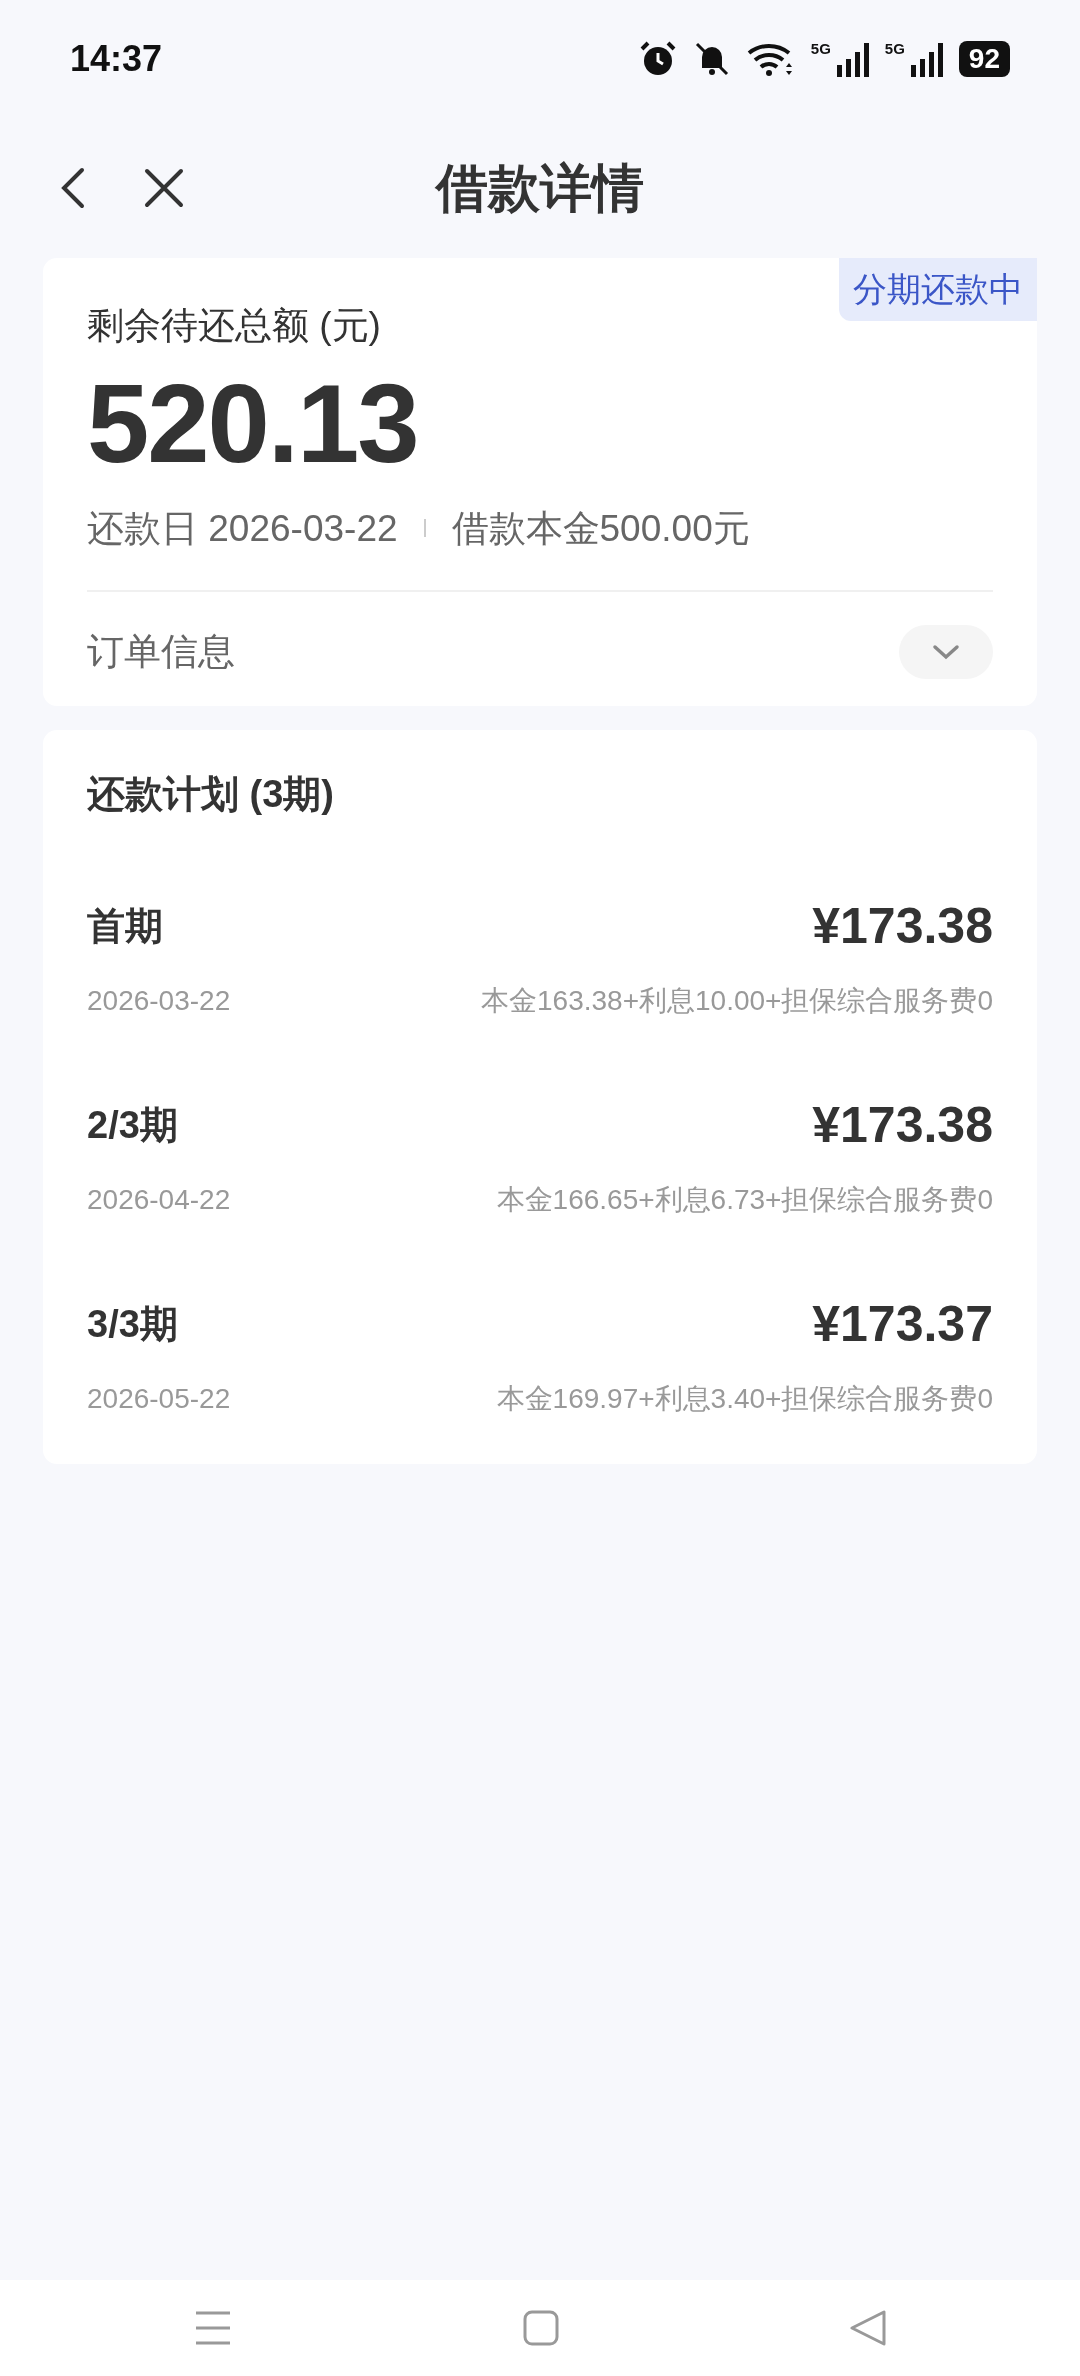 The height and width of the screenshot is (2376, 1080). What do you see at coordinates (132, 1324) in the screenshot?
I see `installment-name: 3/3期` at bounding box center [132, 1324].